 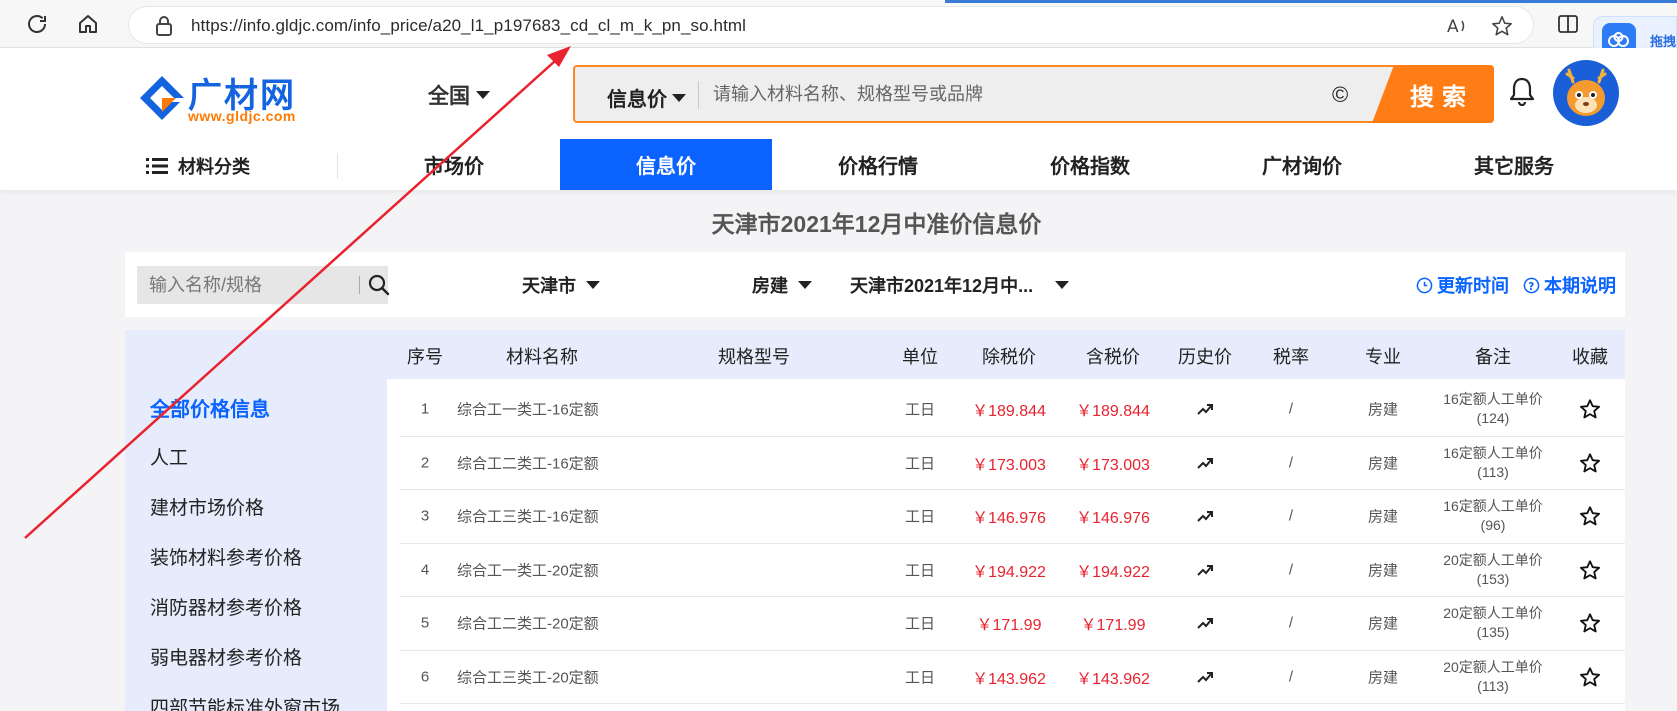 I want to click on site-logo: 广材网 www.gldjc.com, so click(x=223, y=97).